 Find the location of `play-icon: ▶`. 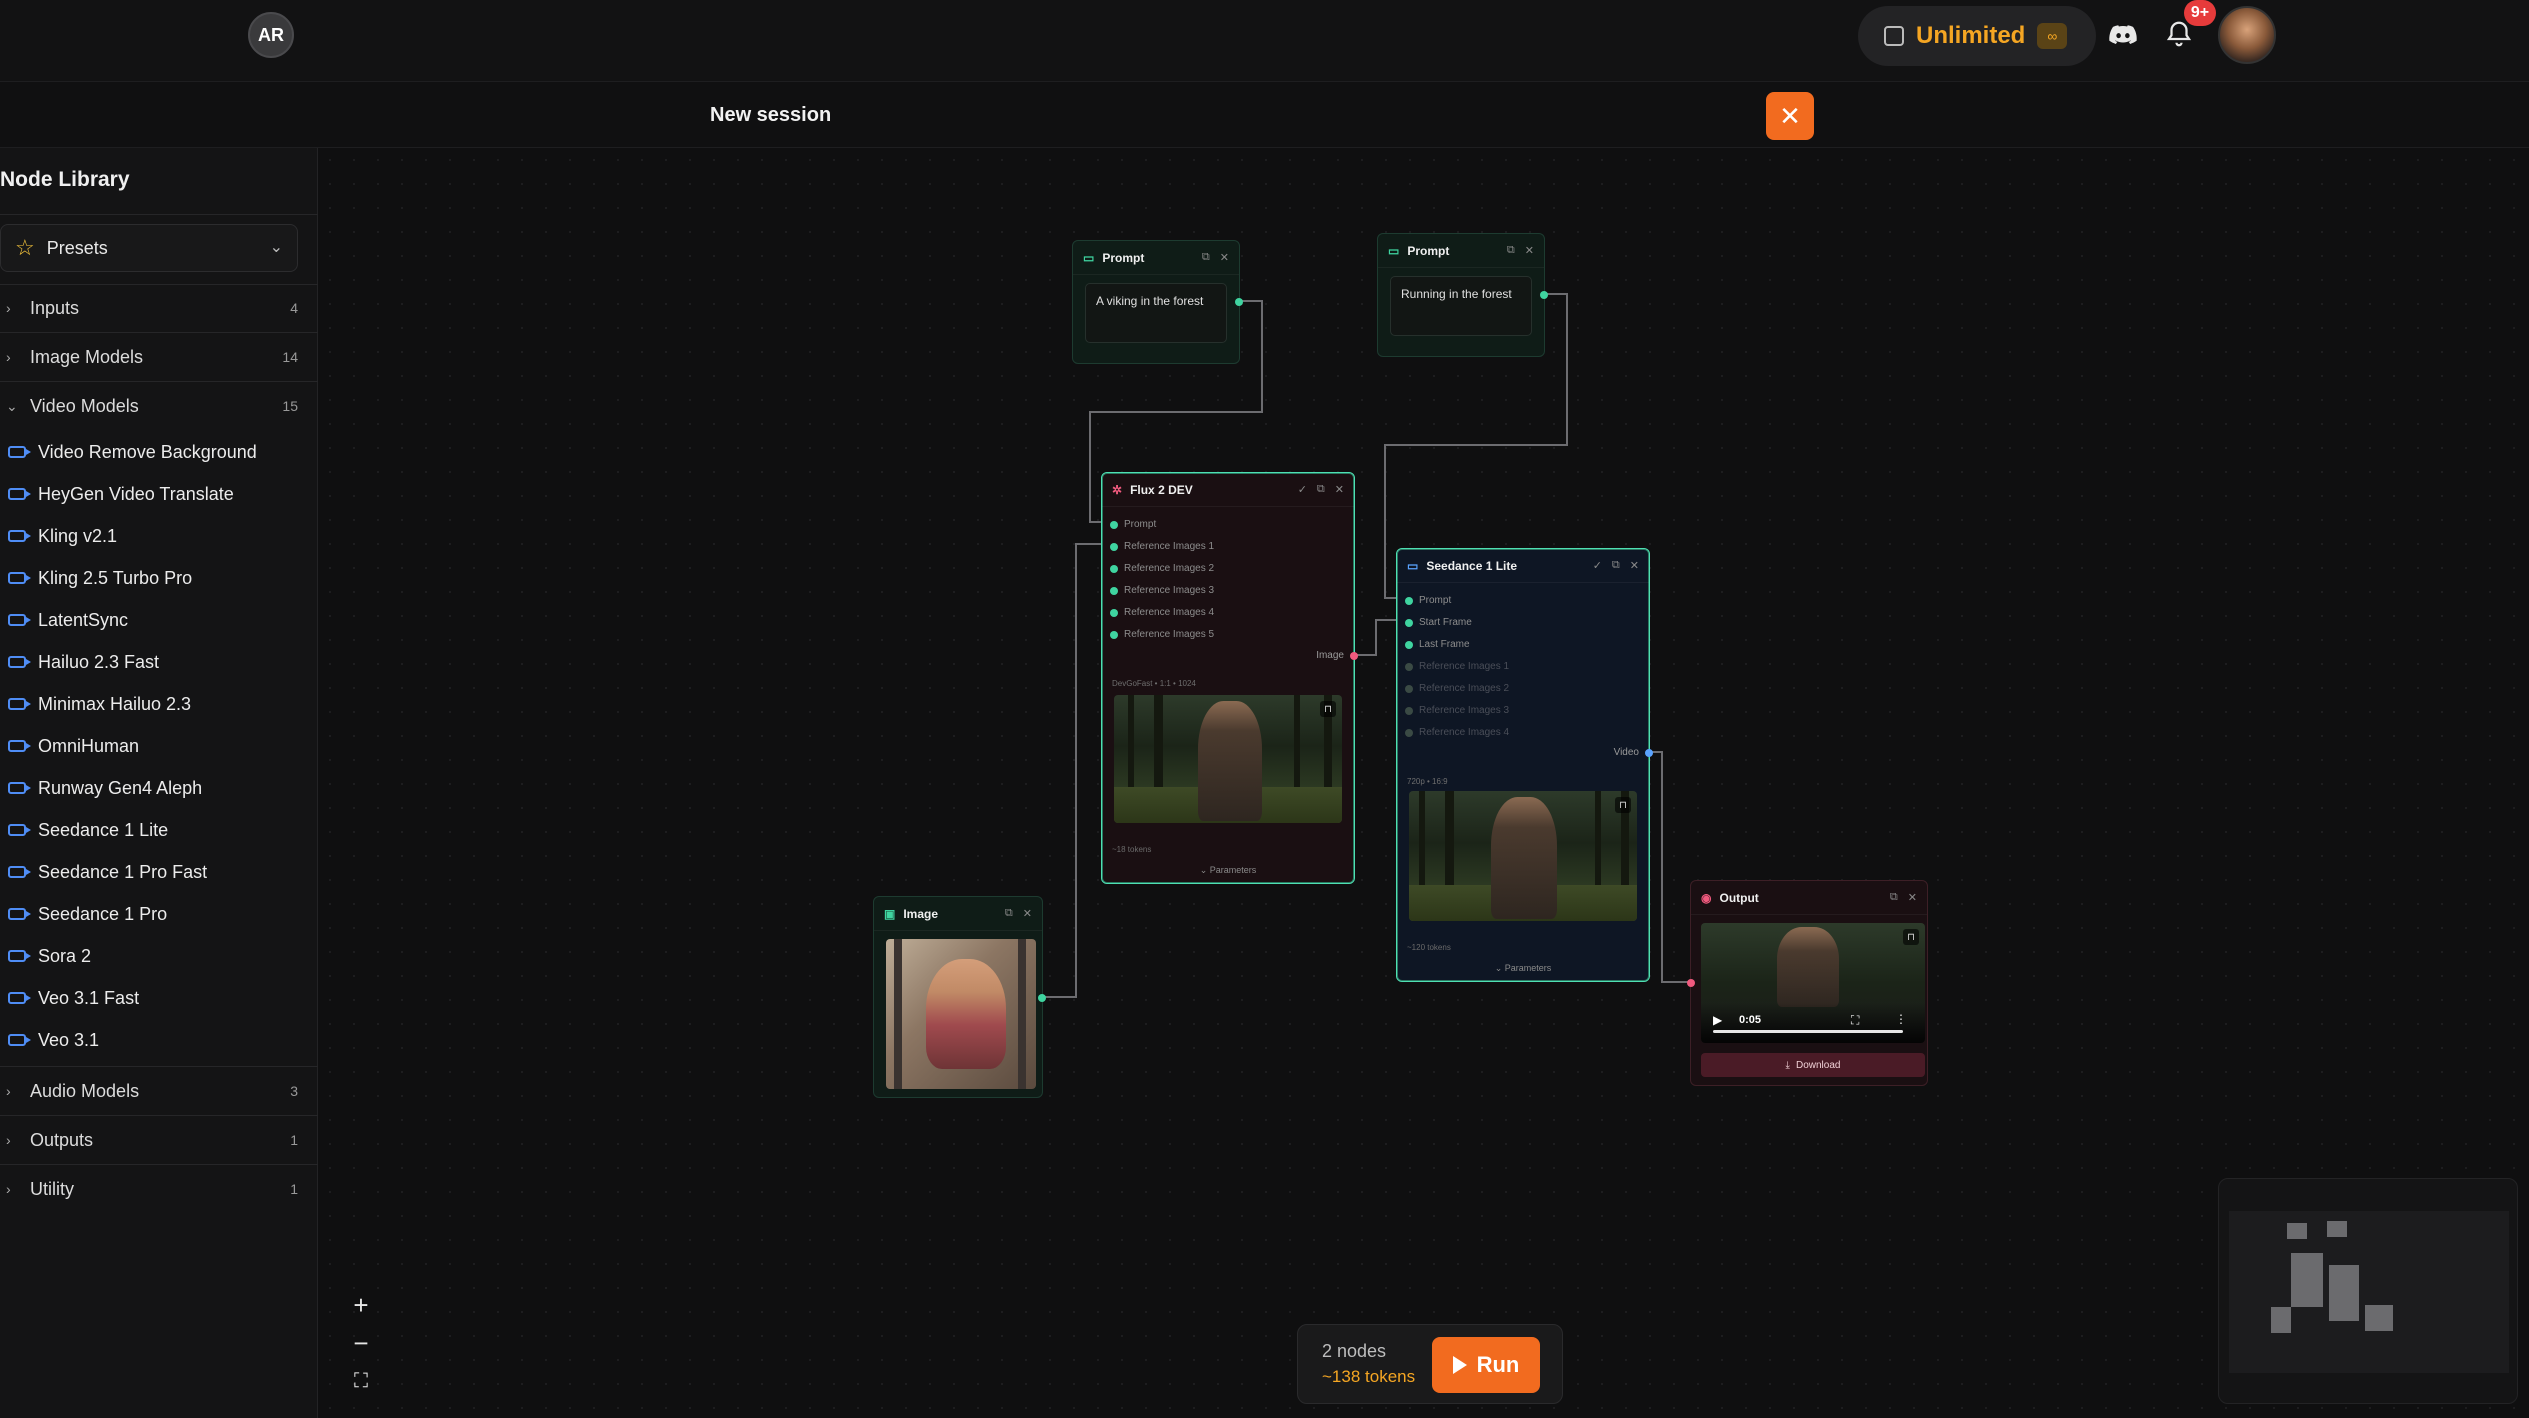

play-icon: ▶ is located at coordinates (1717, 1020).